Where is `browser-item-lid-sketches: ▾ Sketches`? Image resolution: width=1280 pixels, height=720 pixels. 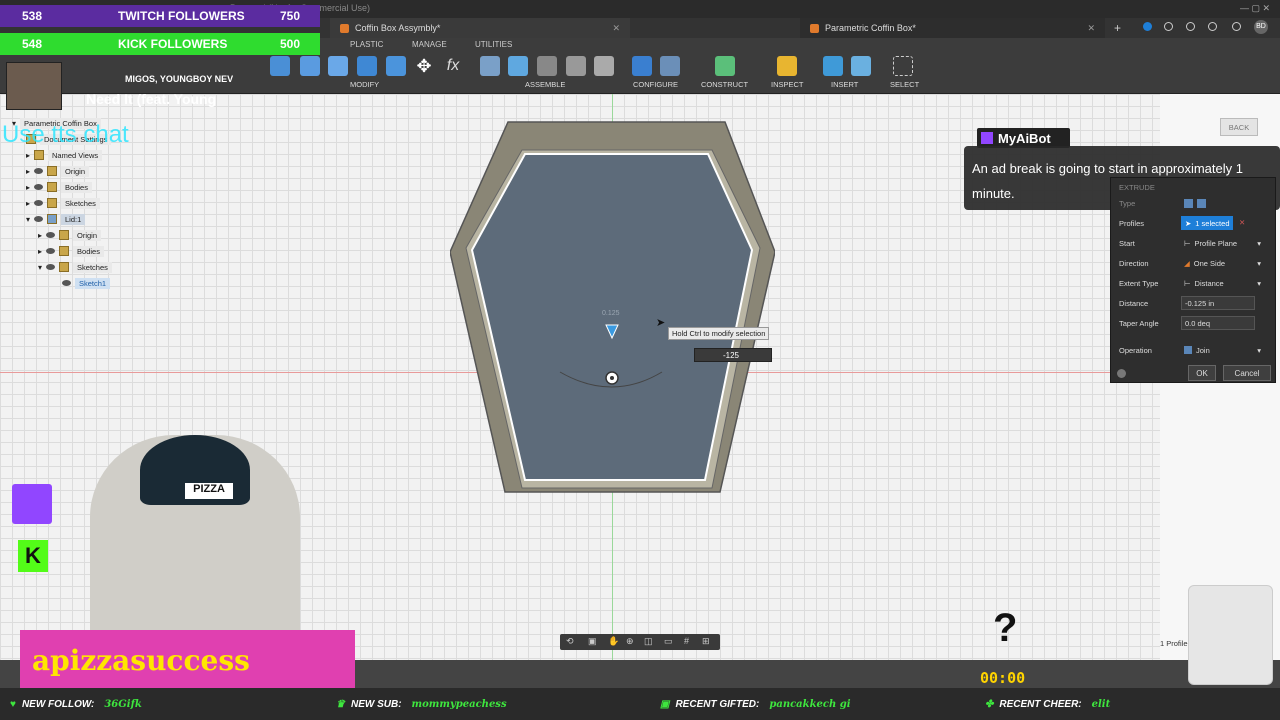
browser-item-lid-sketches: ▾ Sketches is located at coordinates (75, 267).